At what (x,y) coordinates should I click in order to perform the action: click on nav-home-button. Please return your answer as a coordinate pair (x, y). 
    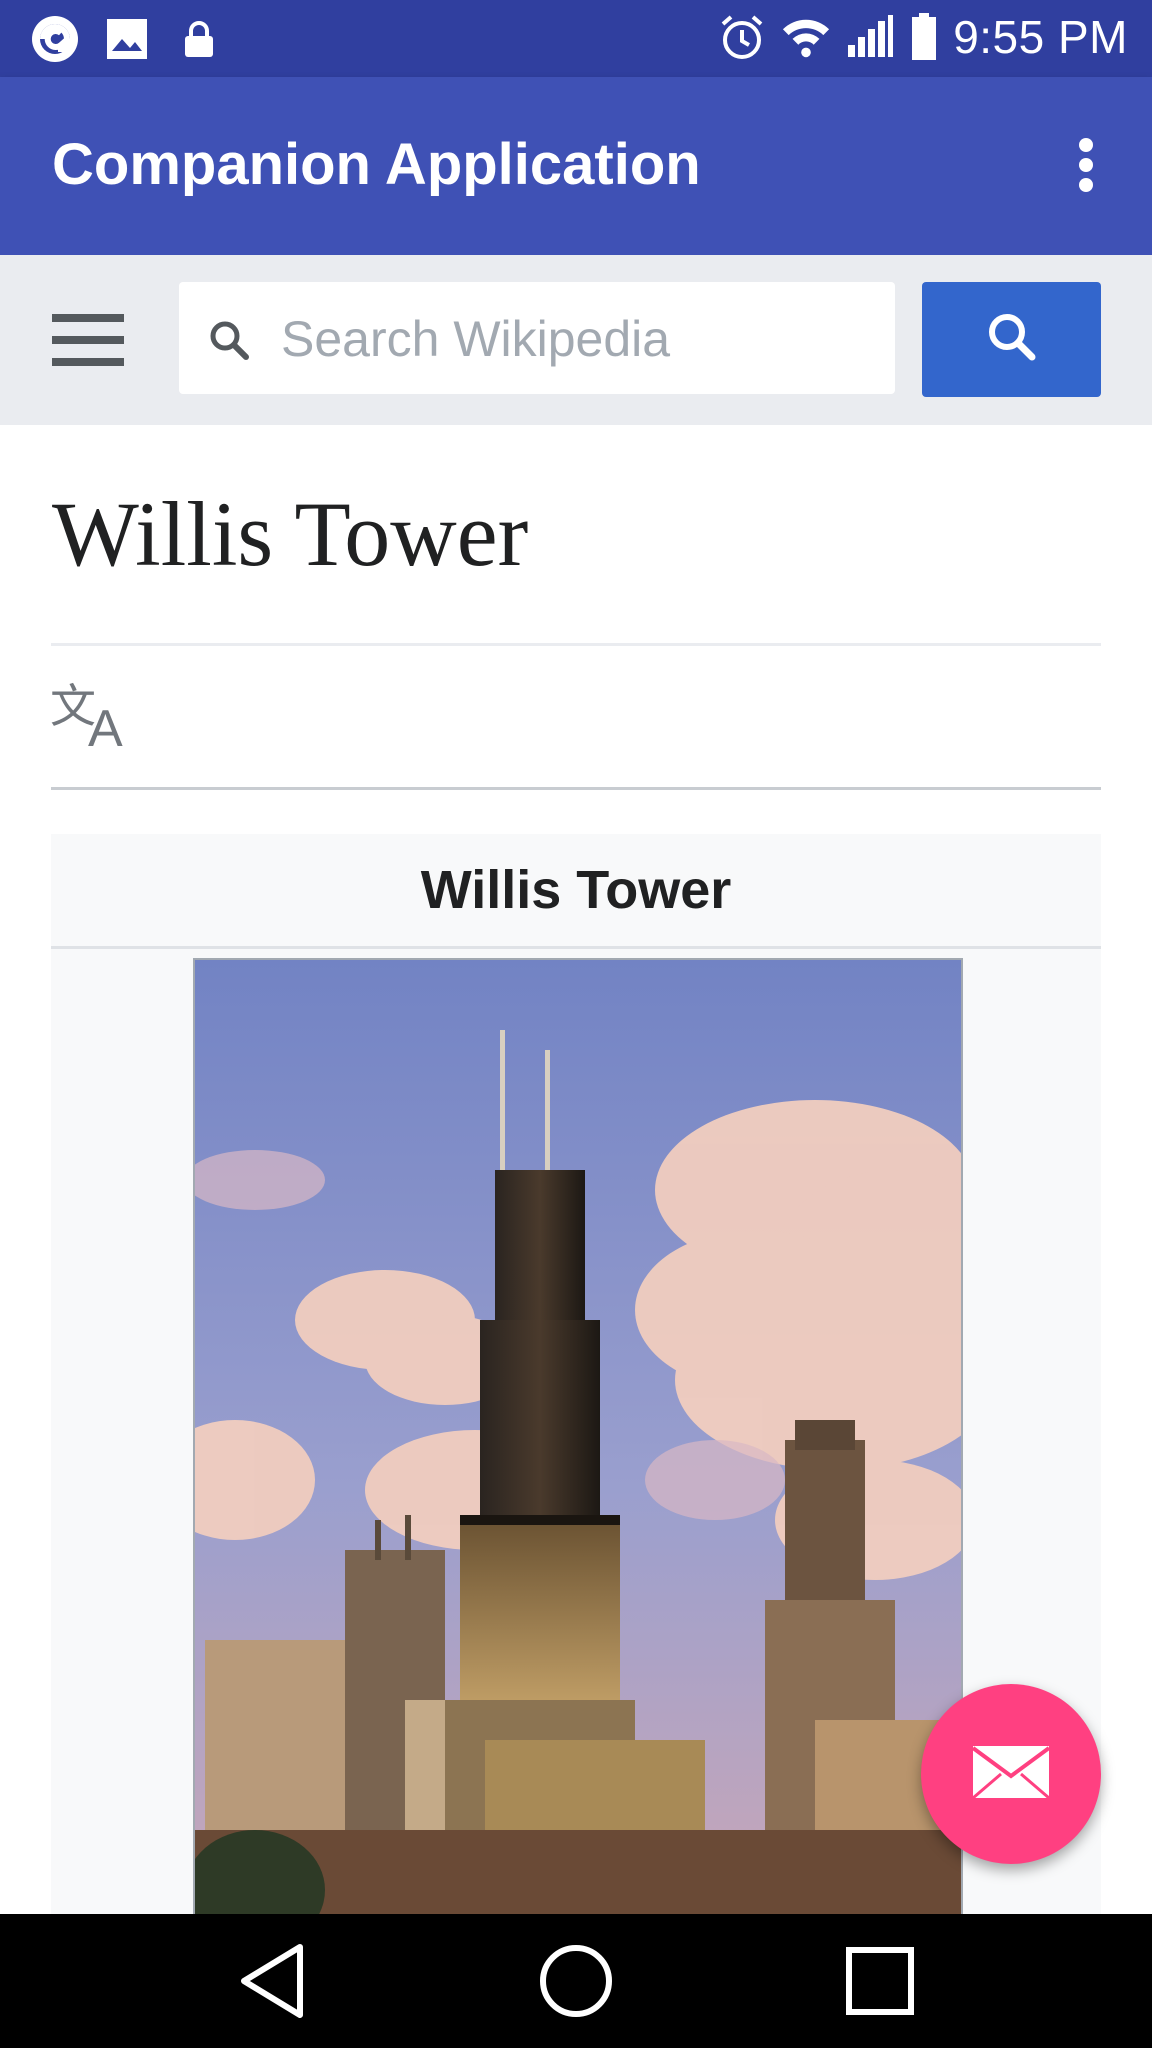
    Looking at the image, I should click on (576, 1983).